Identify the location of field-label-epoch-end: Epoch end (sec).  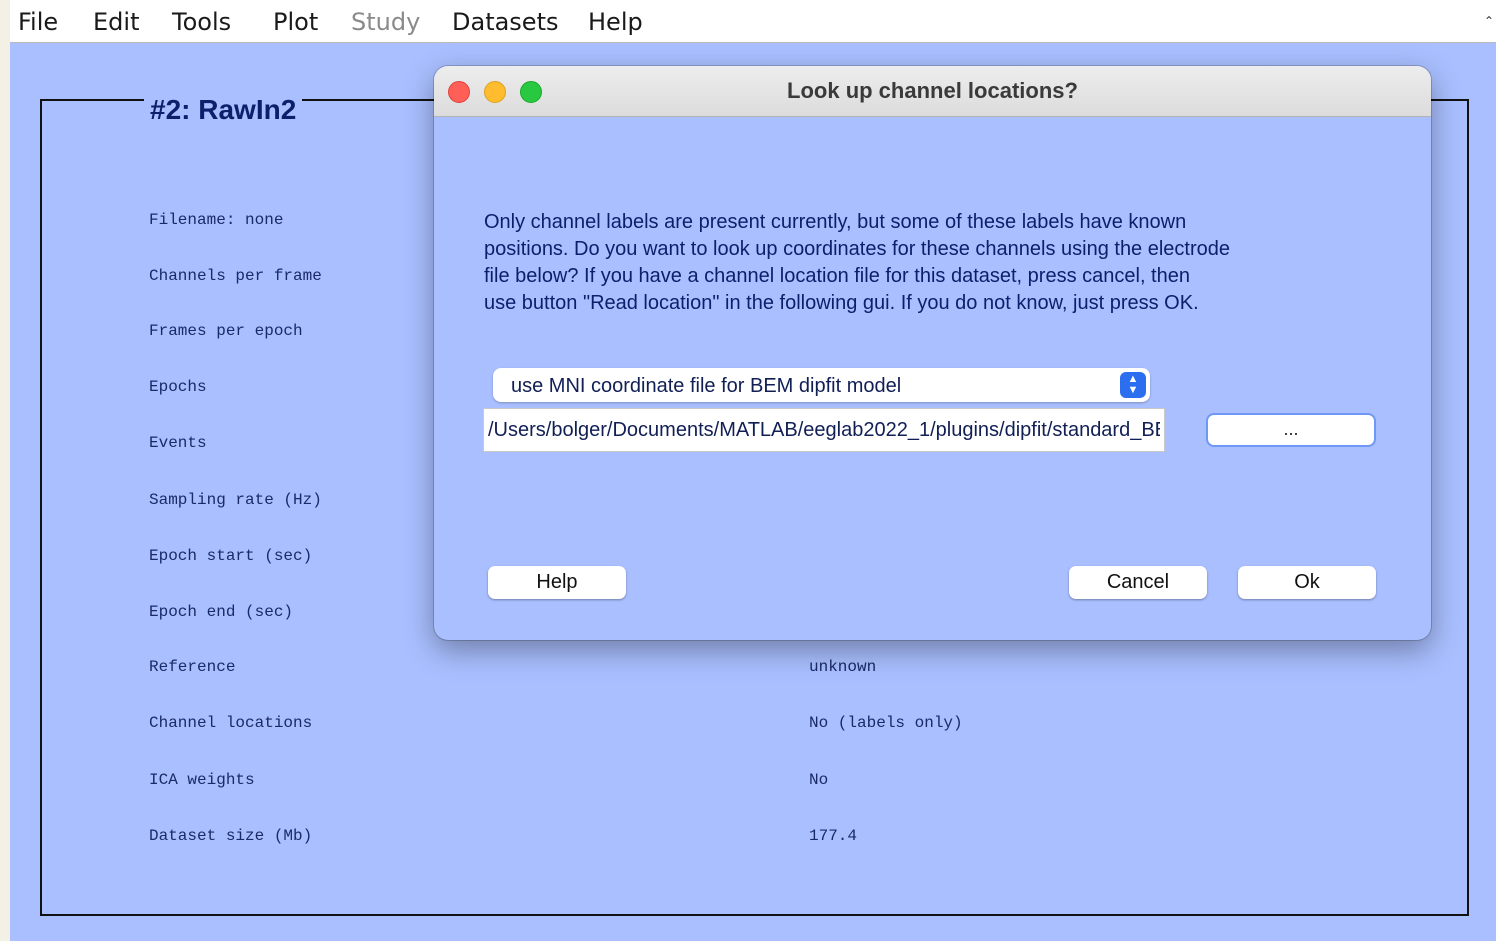
(221, 612).